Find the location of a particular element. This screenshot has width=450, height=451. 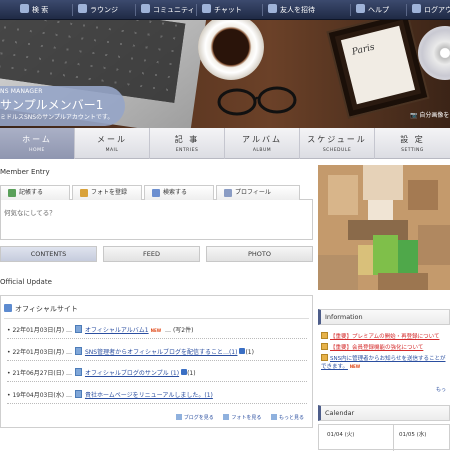

update-footer-links: ブログを見る フォトを見る もっと見る is located at coordinates (236, 417).